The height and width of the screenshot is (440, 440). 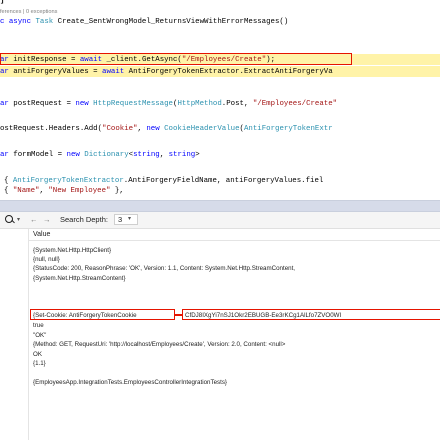 I want to click on watch-row-value: "OK", so click(x=39, y=335).